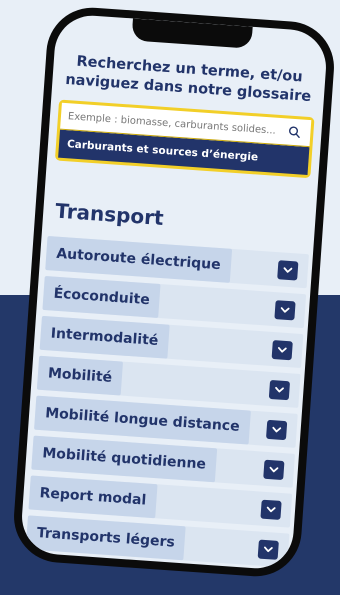 Image resolution: width=340 pixels, height=595 pixels. I want to click on term-label: Intermodalité, so click(104, 337).